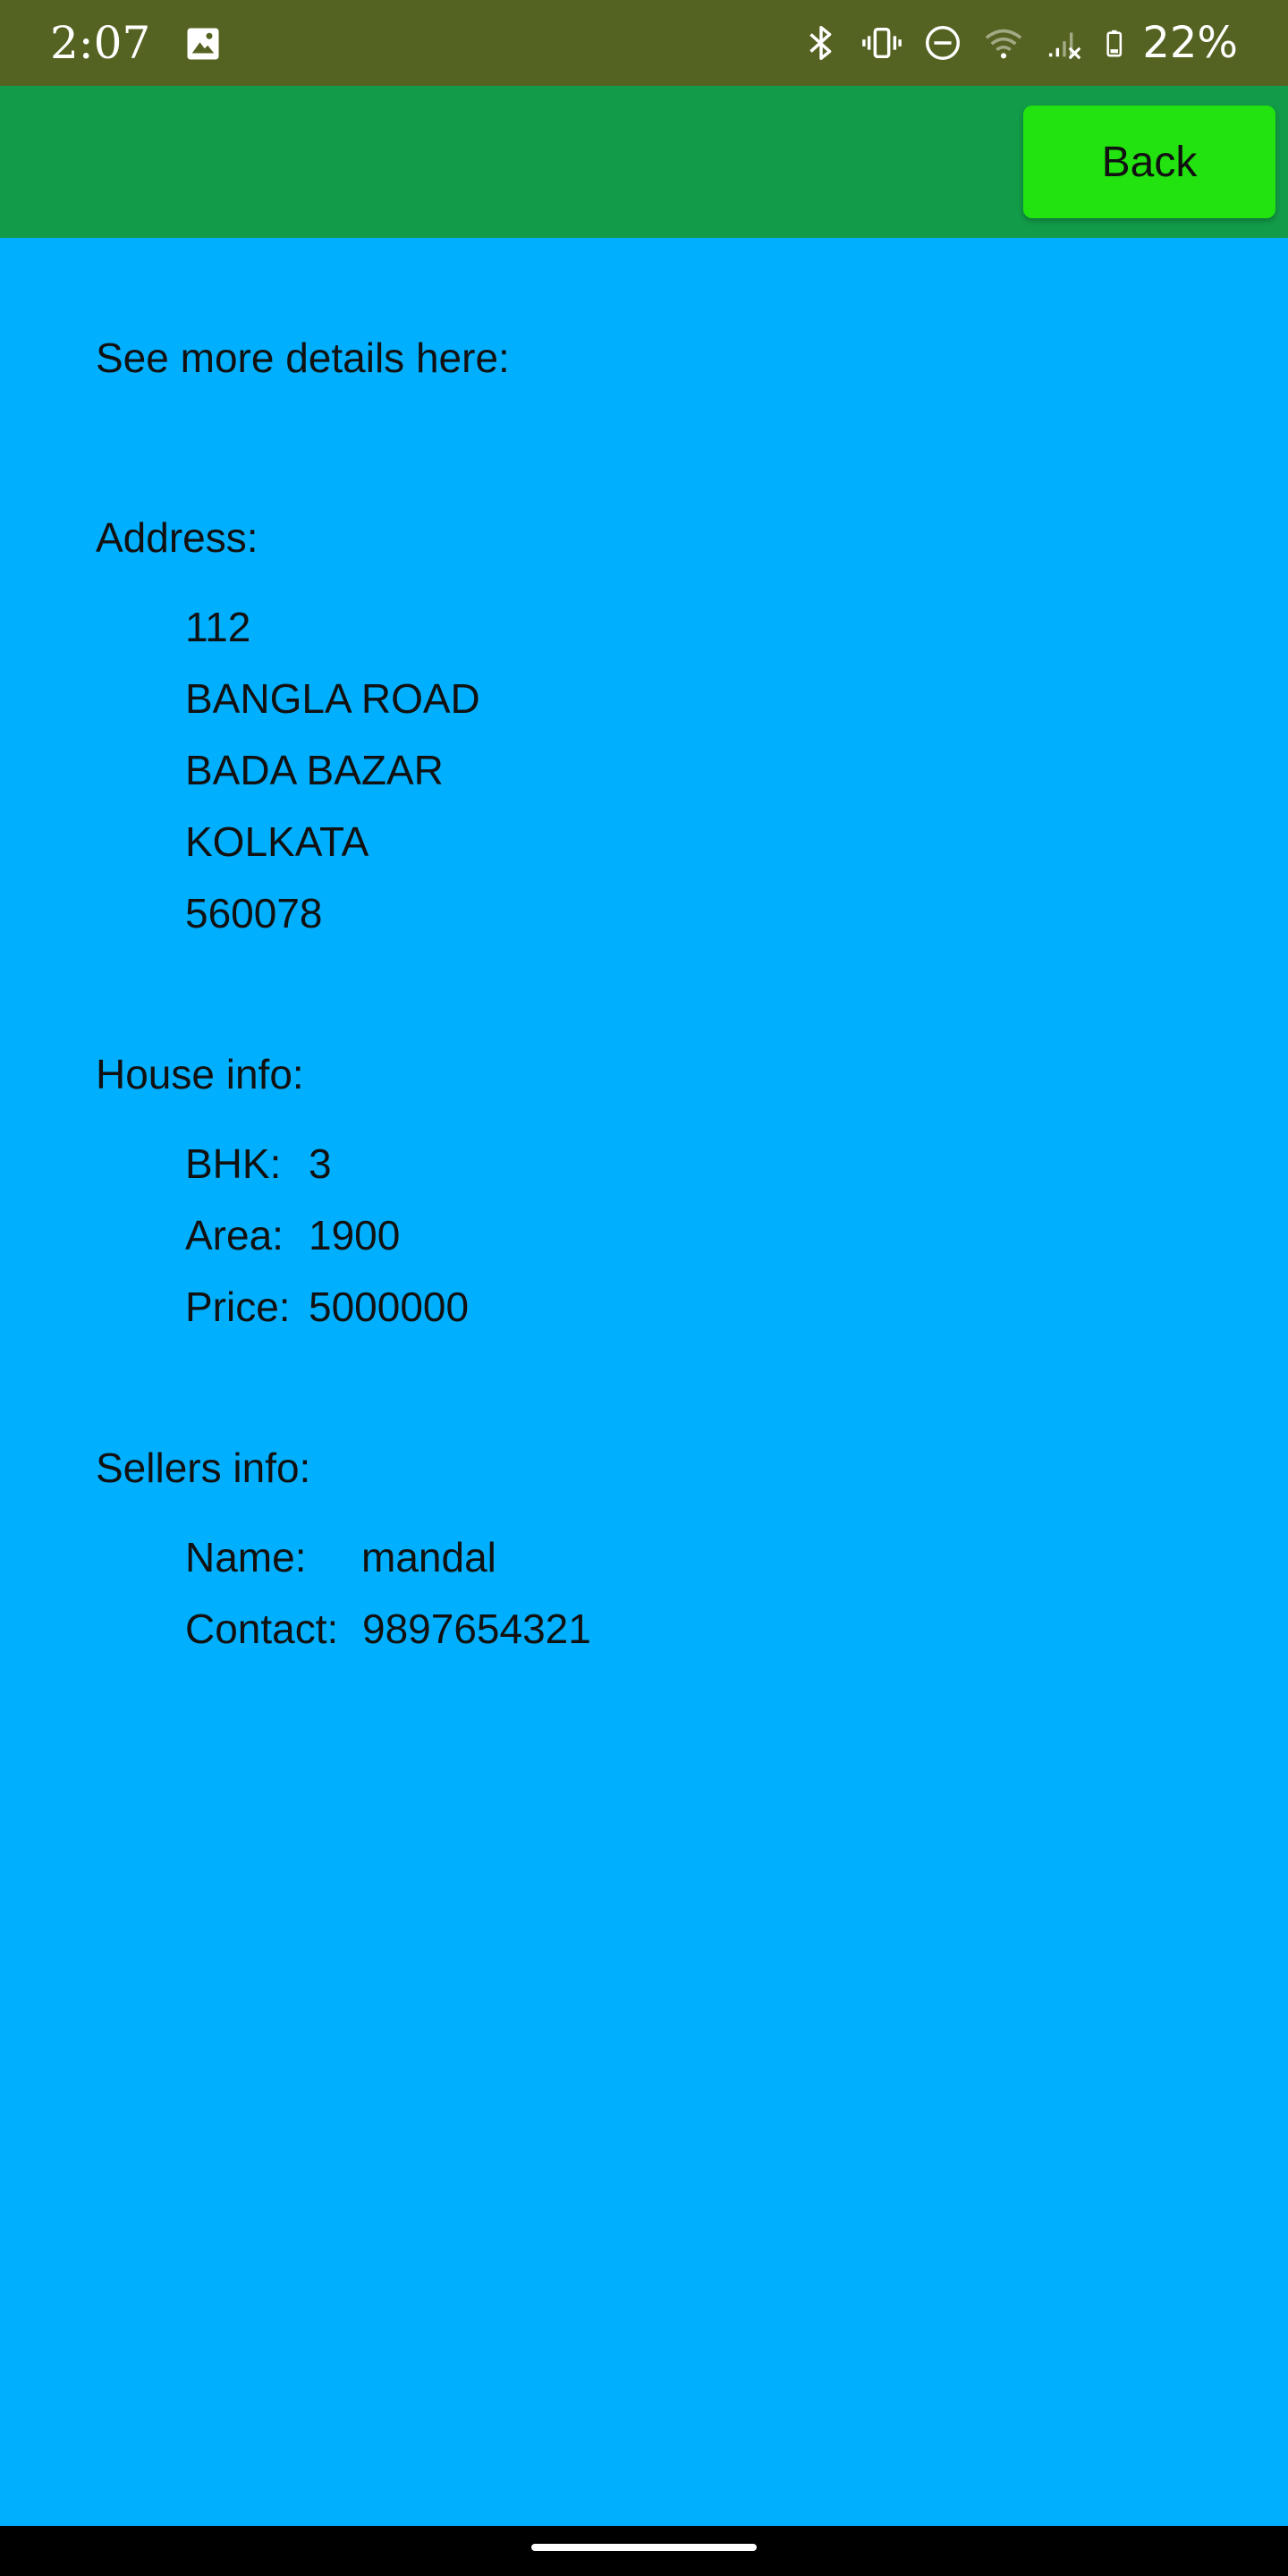  I want to click on area-label: Area:, so click(234, 1235).